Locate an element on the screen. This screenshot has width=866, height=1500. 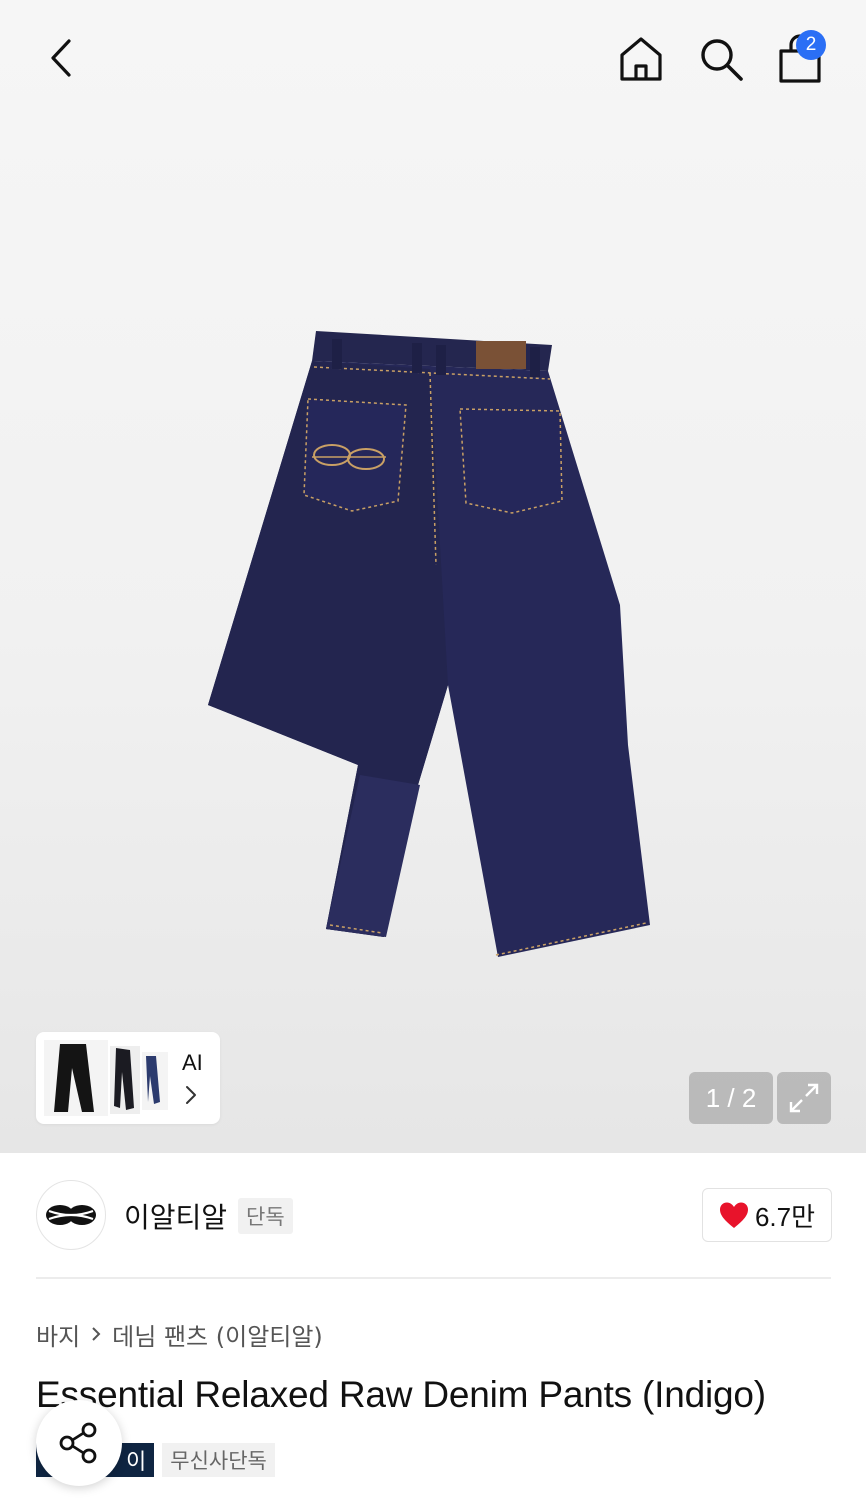
ai-similar-items-card: AI is located at coordinates (128, 1078).